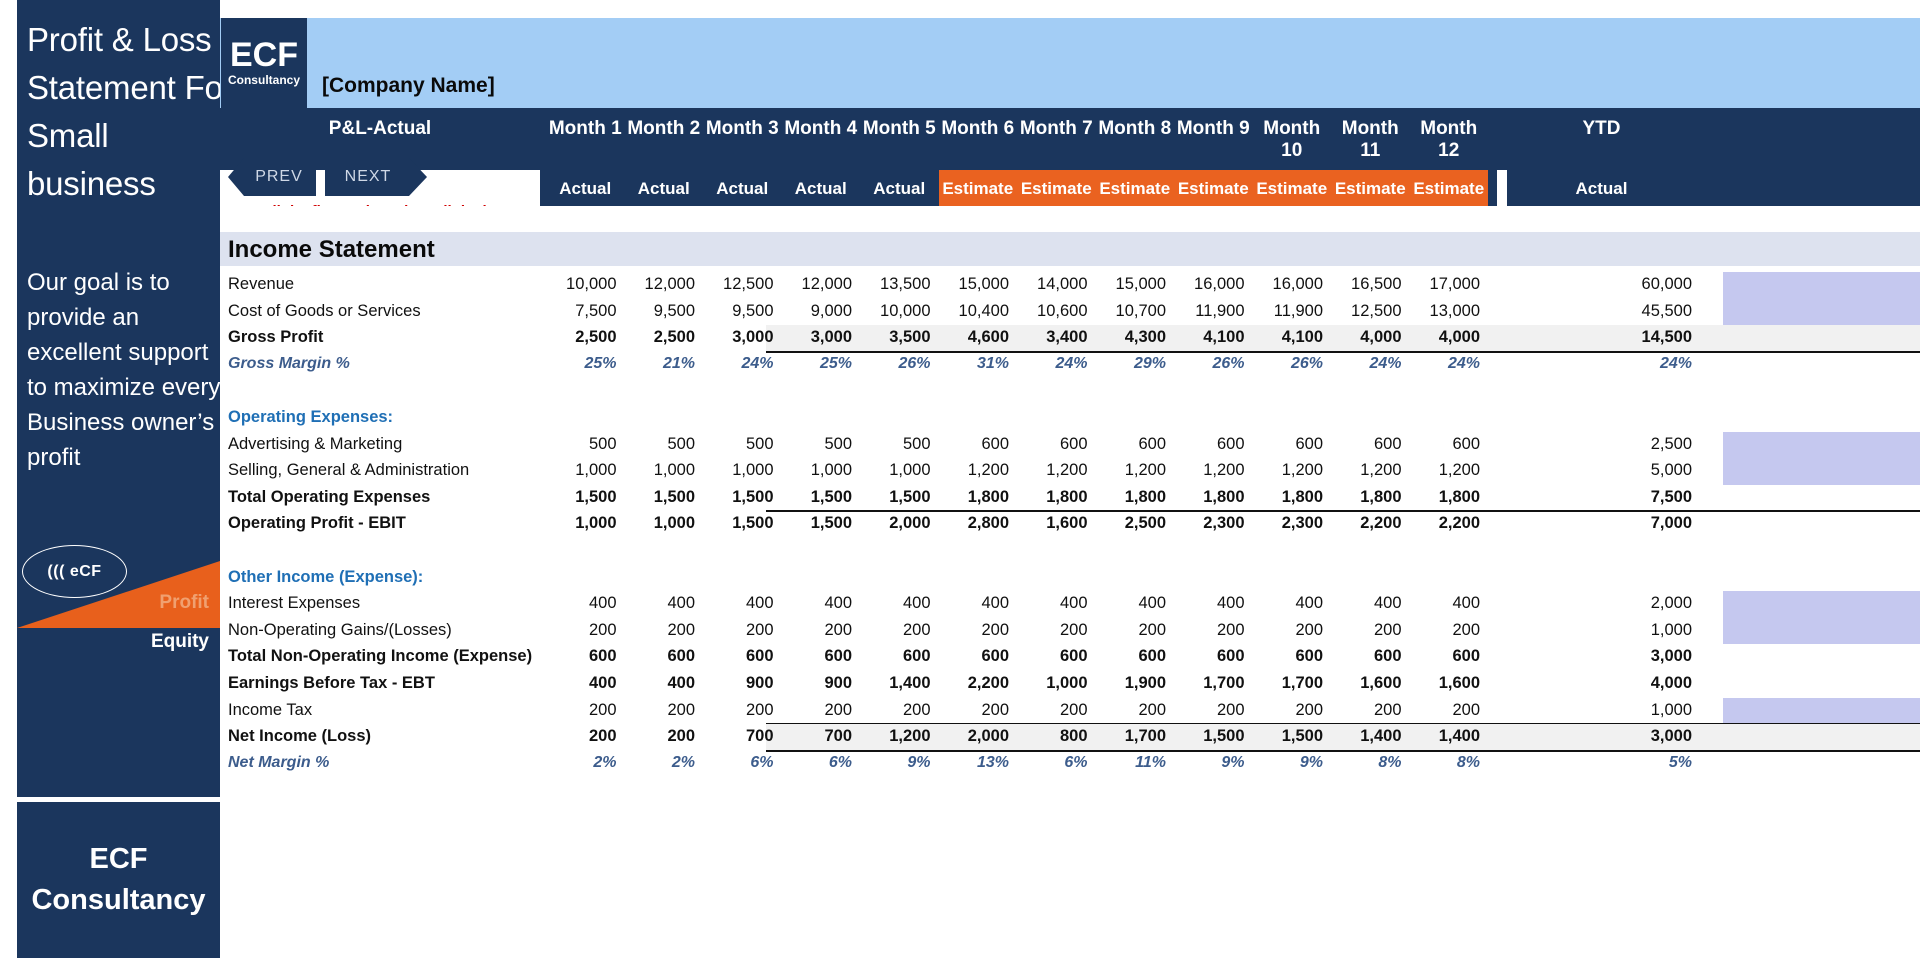  Describe the element at coordinates (895, 337) in the screenshot. I see `table-cell: 3,500` at that location.